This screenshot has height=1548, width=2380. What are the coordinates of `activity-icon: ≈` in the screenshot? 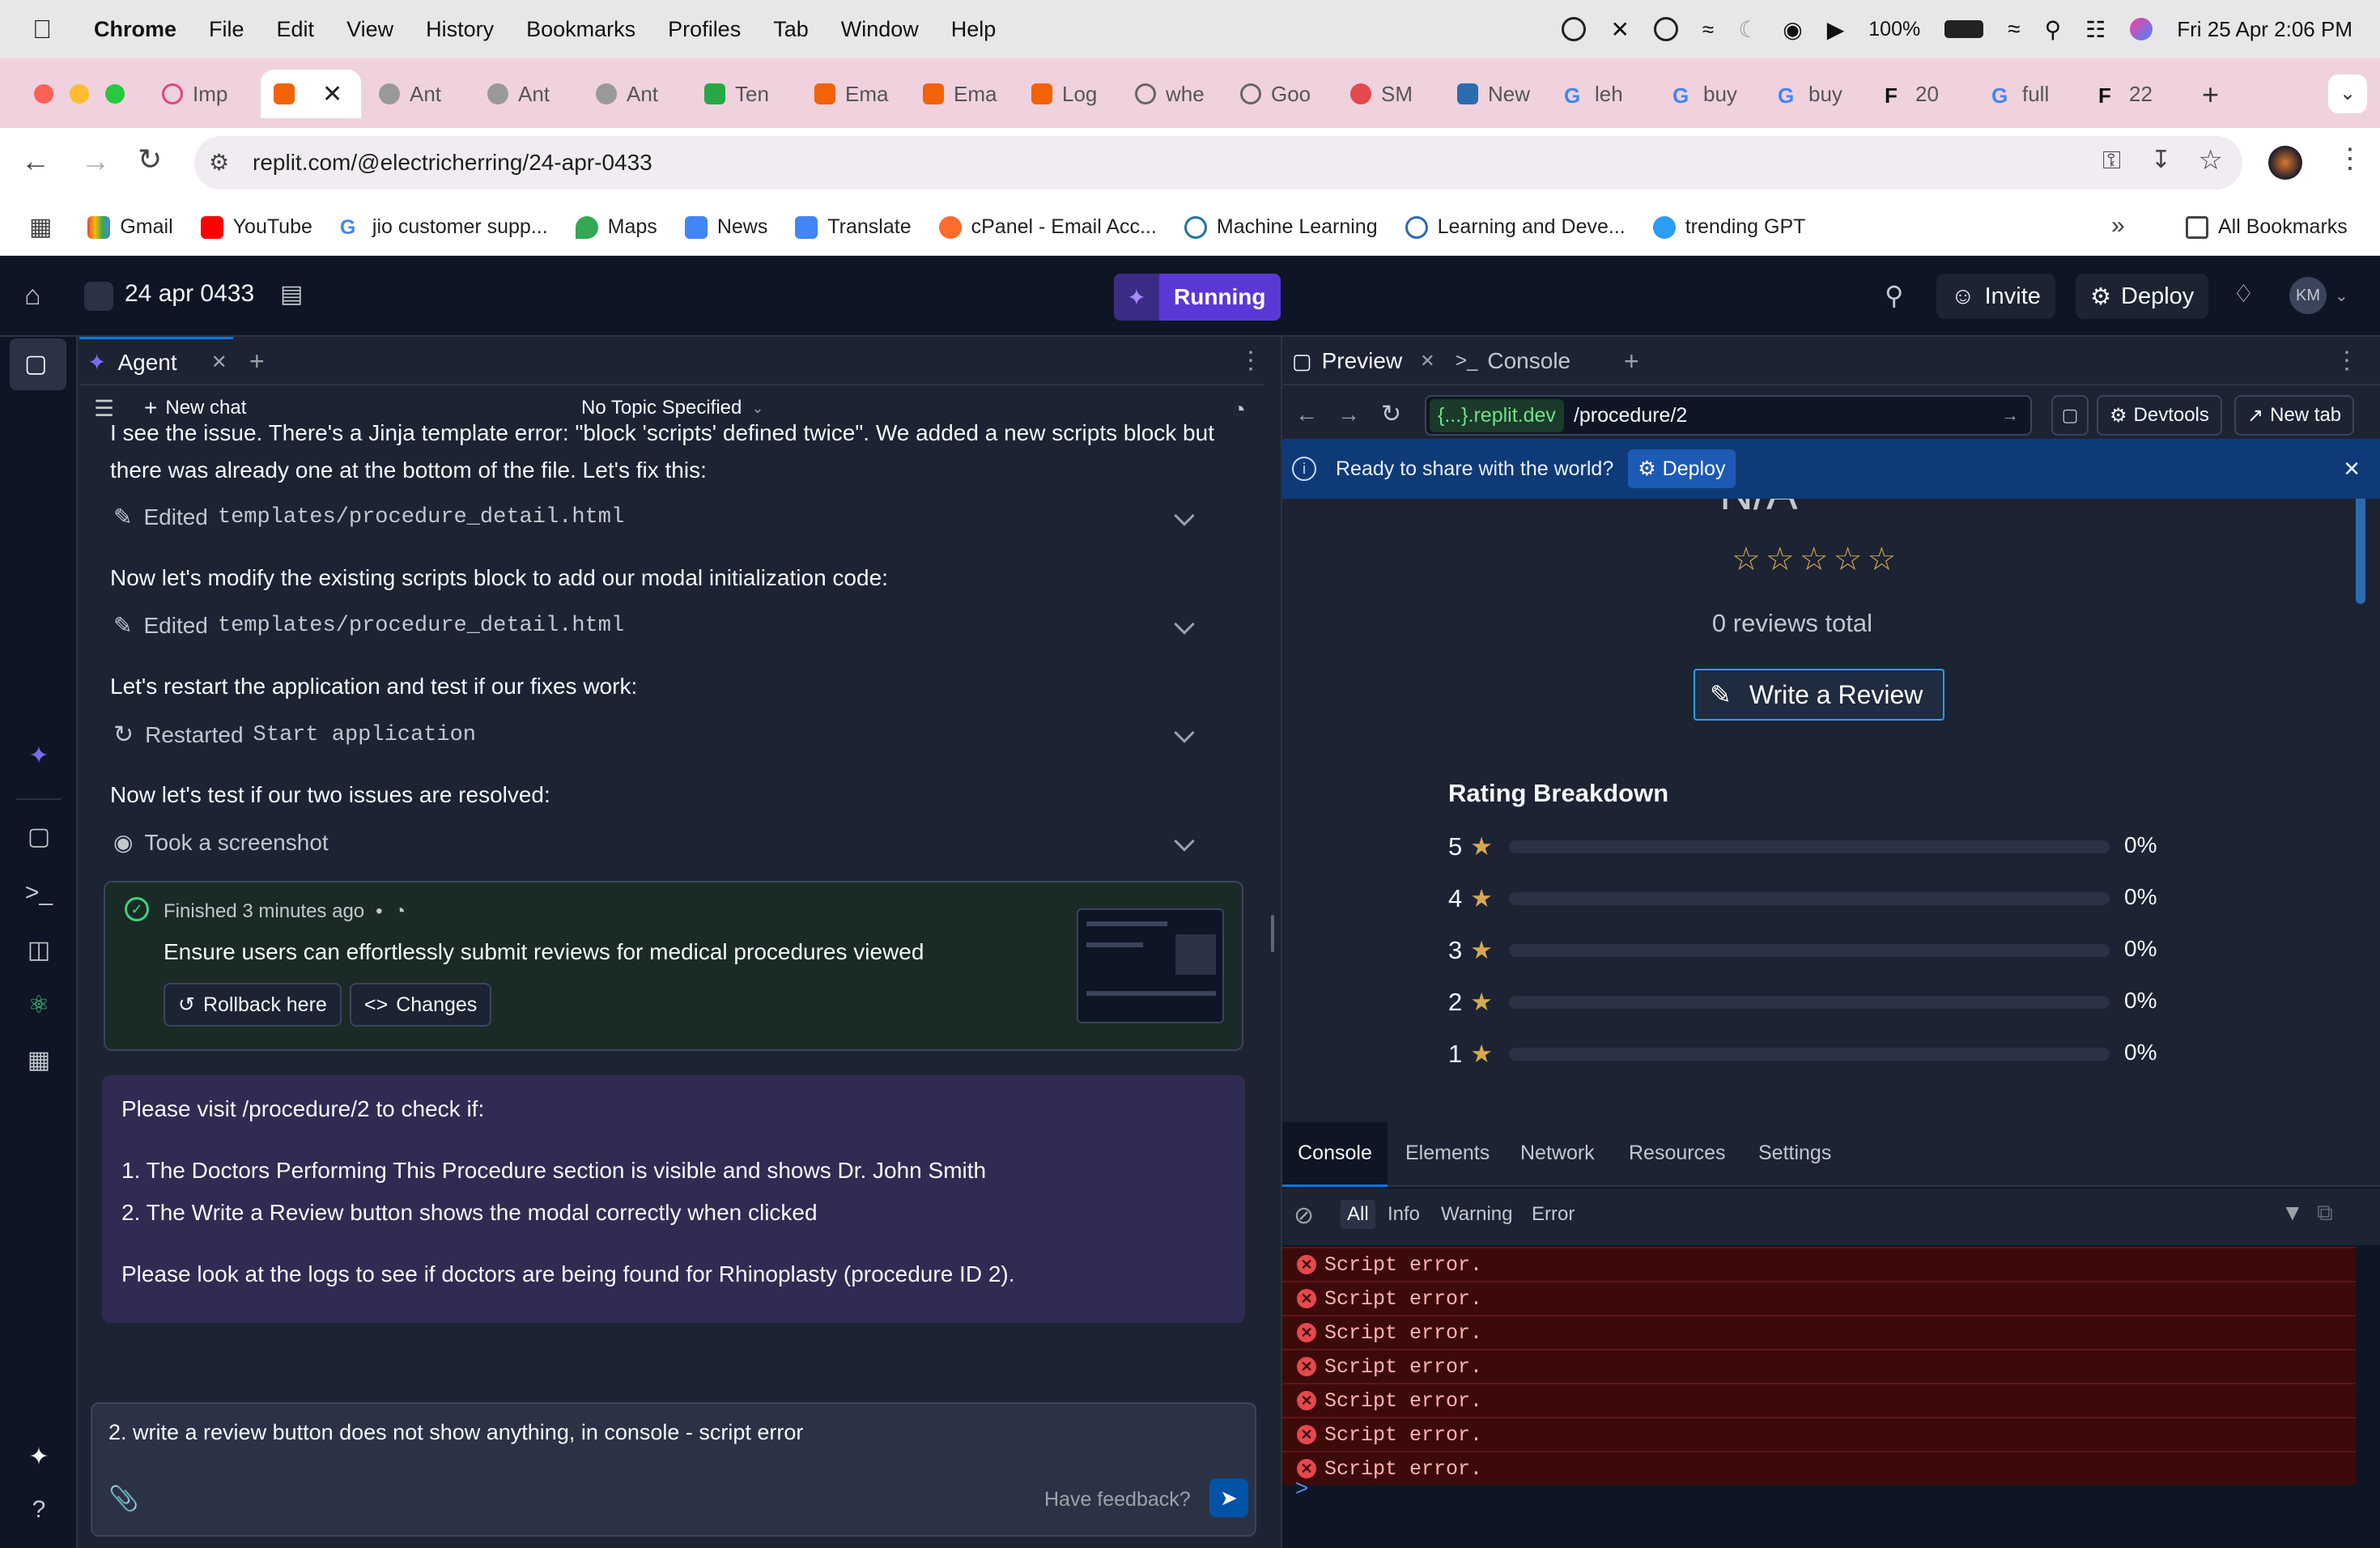 It's located at (1708, 29).